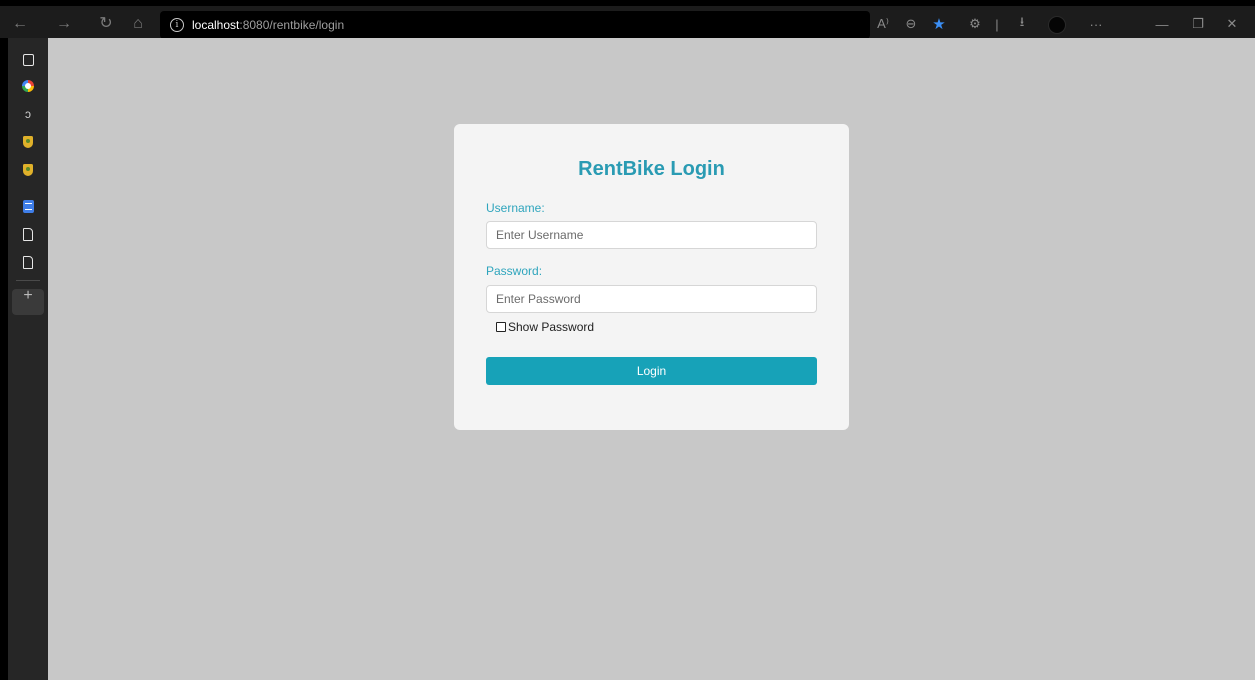 This screenshot has height=680, width=1255. I want to click on favorite-star-icon: ★, so click(939, 24).